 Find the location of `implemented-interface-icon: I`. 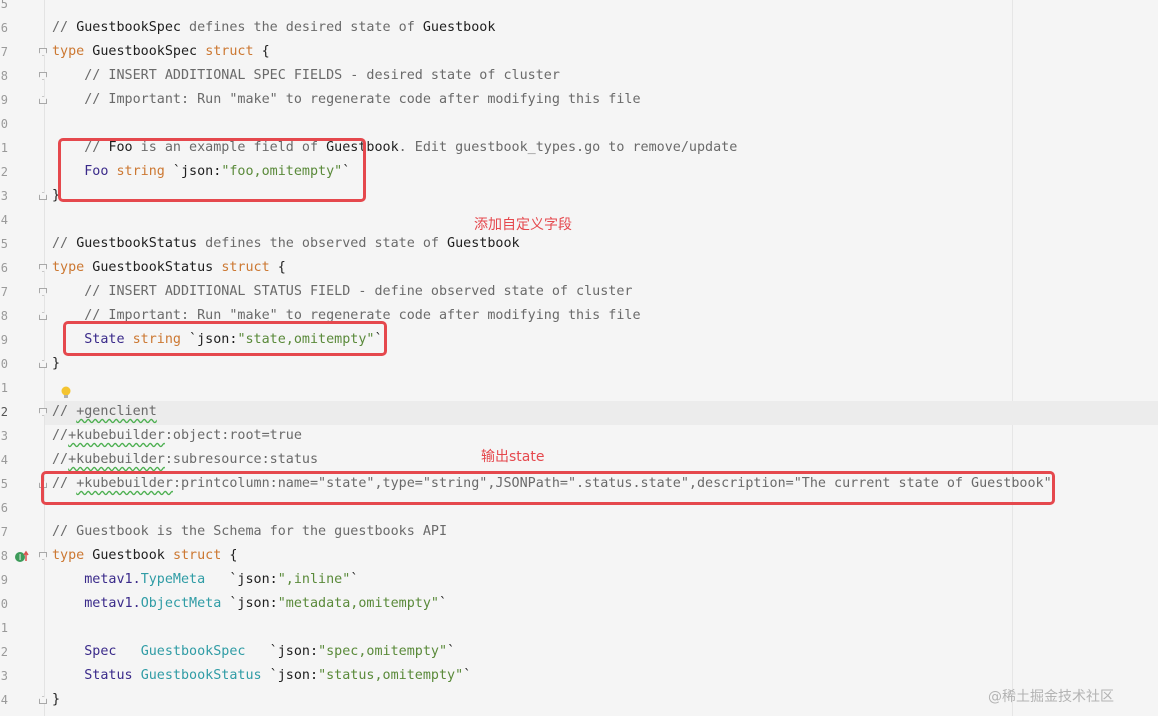

implemented-interface-icon: I is located at coordinates (22, 557).